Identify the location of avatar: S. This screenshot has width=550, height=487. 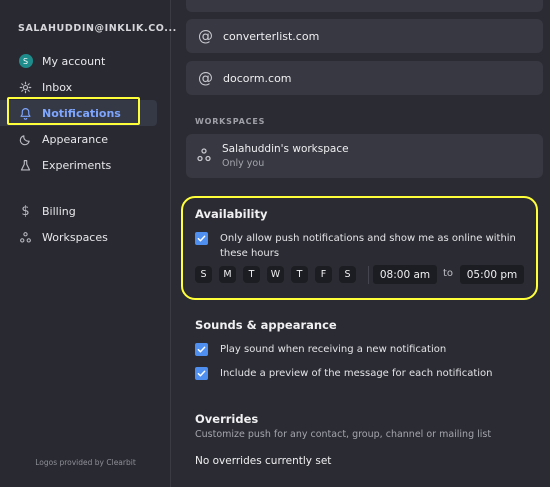
(25, 61).